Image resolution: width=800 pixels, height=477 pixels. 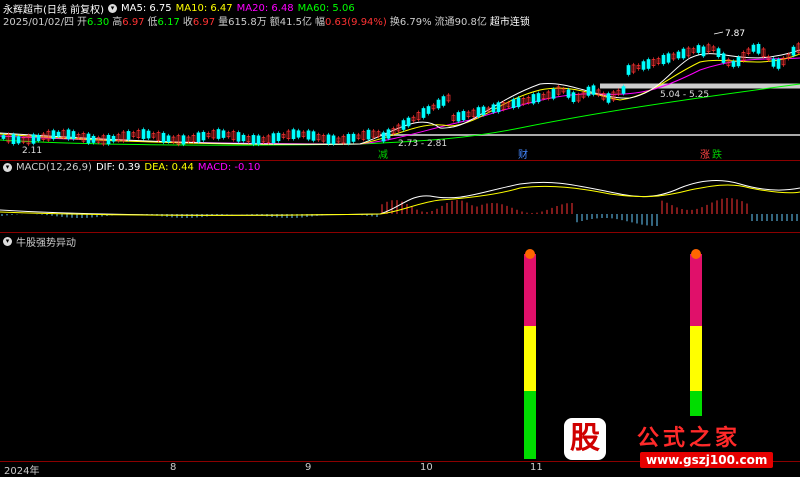 What do you see at coordinates (705, 154) in the screenshot?
I see `event-zhang: 涨` at bounding box center [705, 154].